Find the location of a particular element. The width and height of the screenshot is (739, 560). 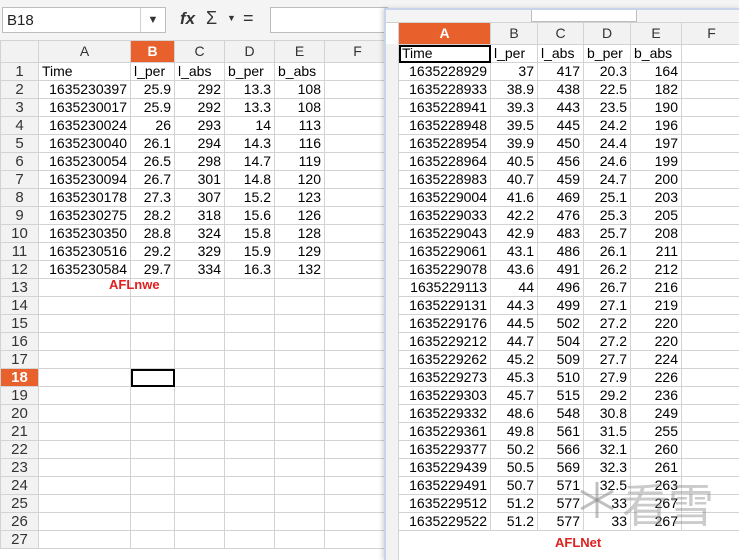

row-header: 15 is located at coordinates (20, 324).